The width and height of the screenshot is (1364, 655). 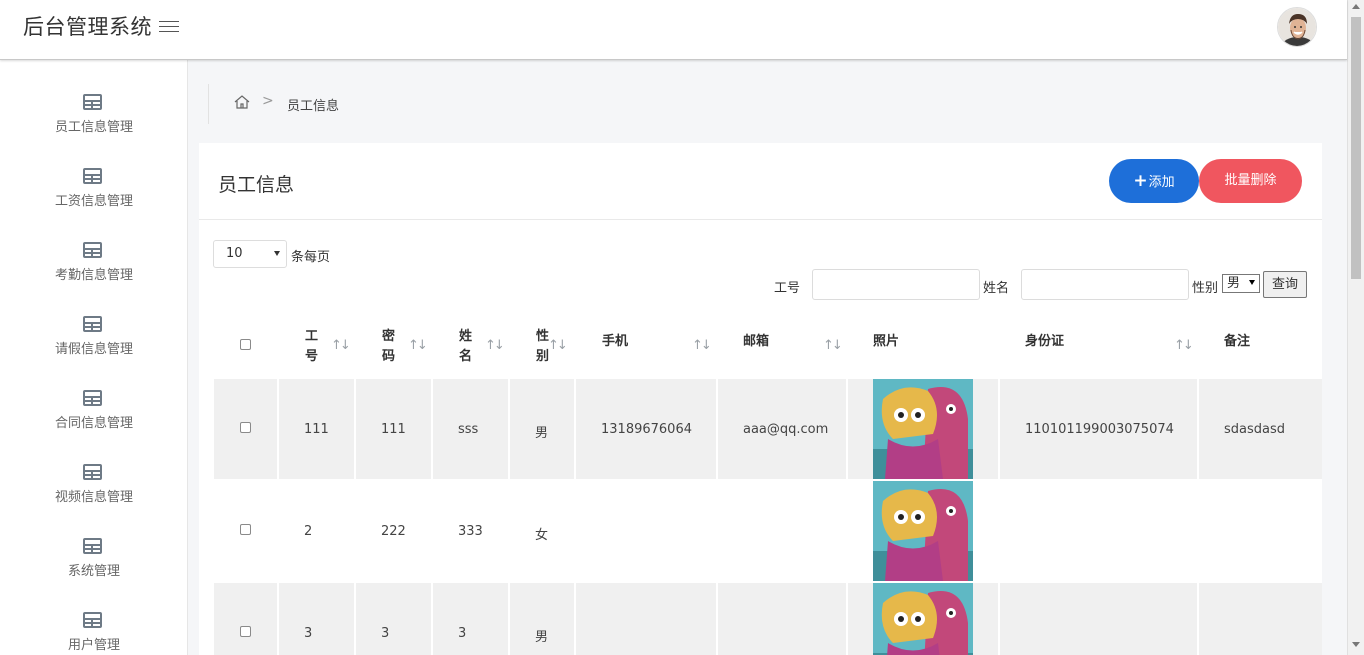 What do you see at coordinates (242, 102) in the screenshot?
I see `home-icon` at bounding box center [242, 102].